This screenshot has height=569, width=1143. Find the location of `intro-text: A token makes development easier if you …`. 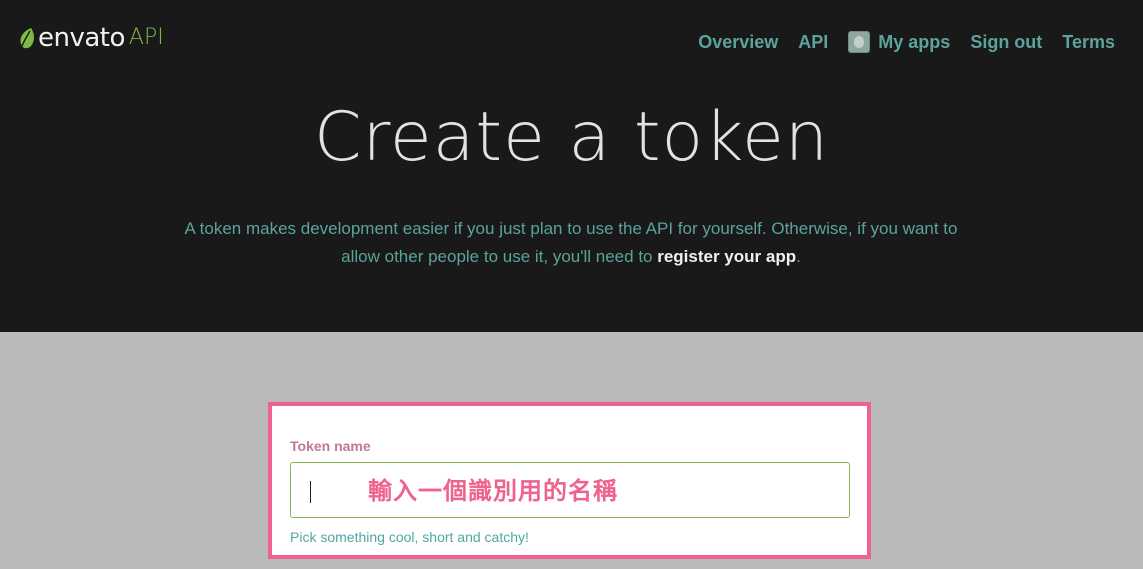

intro-text: A token makes development easier if you … is located at coordinates (571, 243).